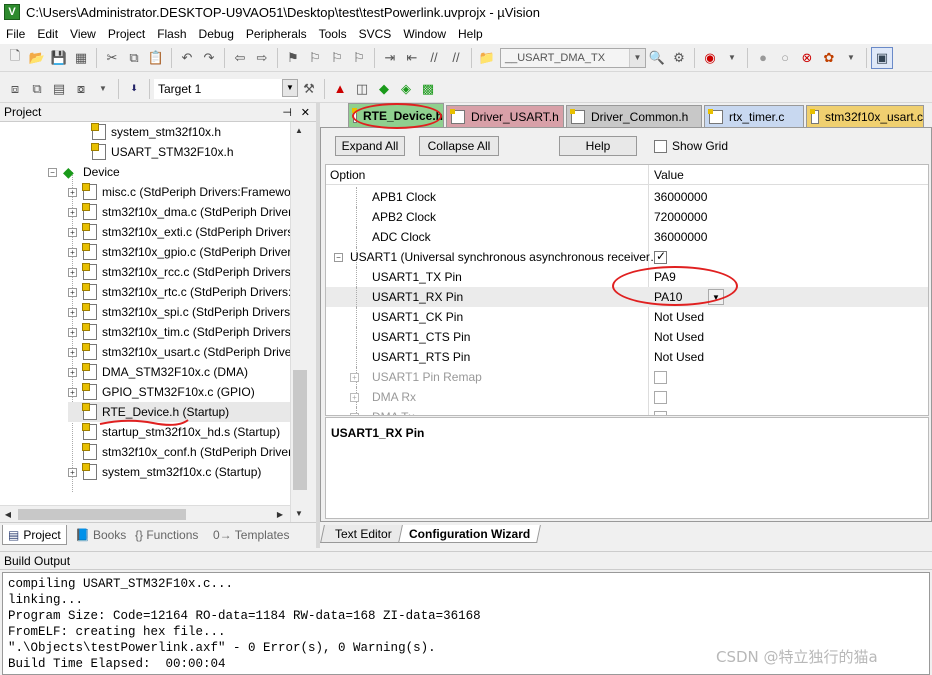 This screenshot has width=932, height=675. Describe the element at coordinates (807, 58) in the screenshot. I see `kill-breakpoints-icon: ⊗` at that location.